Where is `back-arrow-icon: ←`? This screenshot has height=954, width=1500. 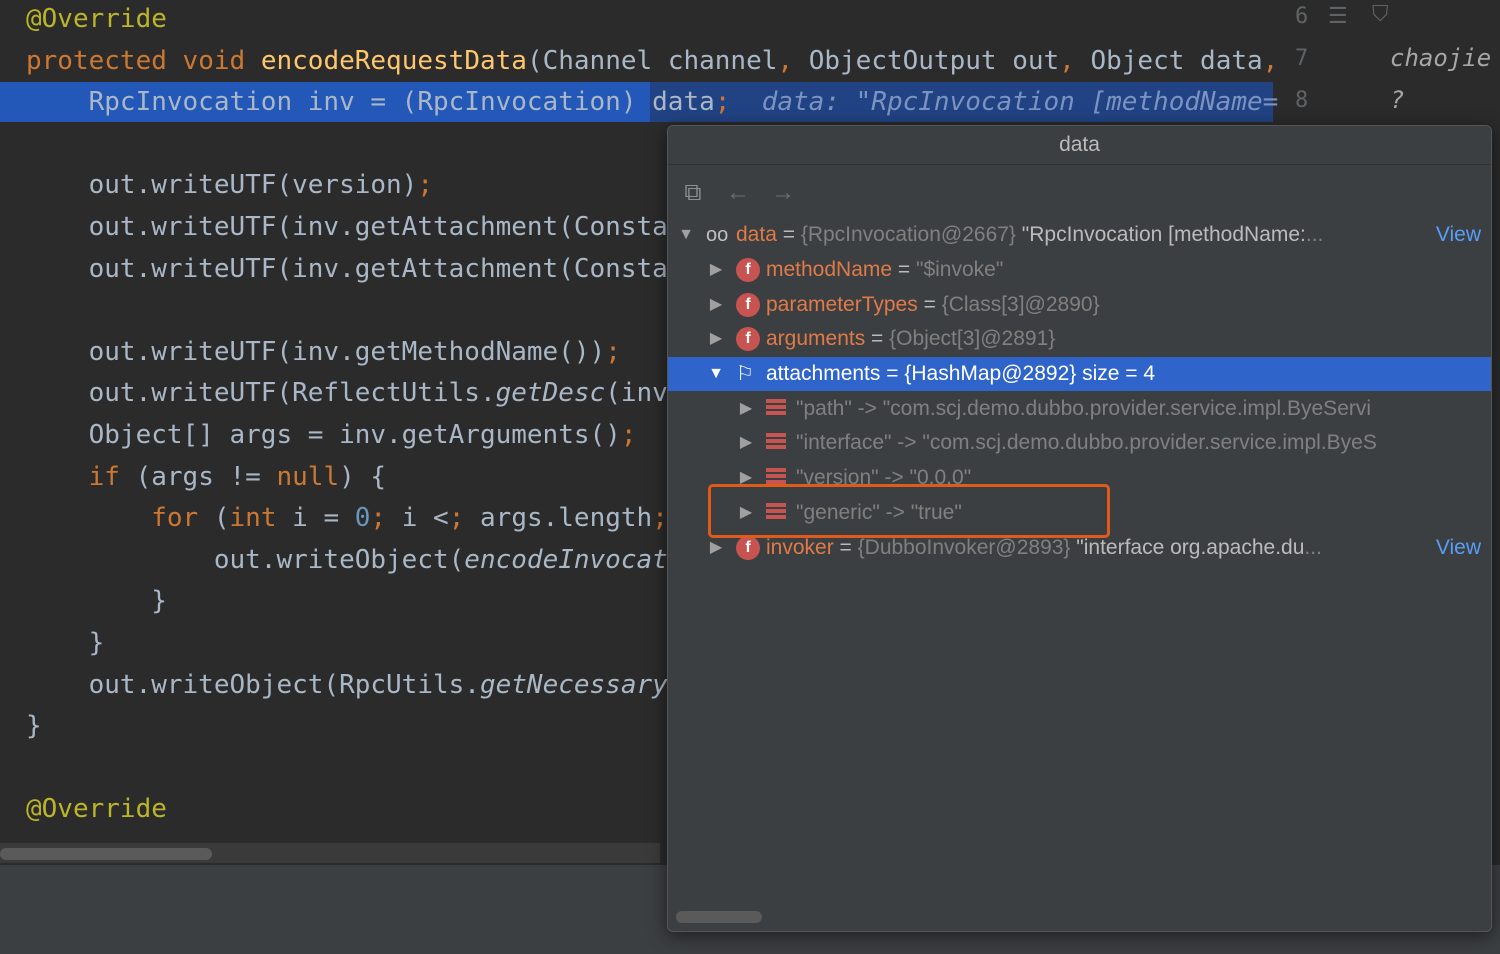
back-arrow-icon: ← is located at coordinates (738, 193).